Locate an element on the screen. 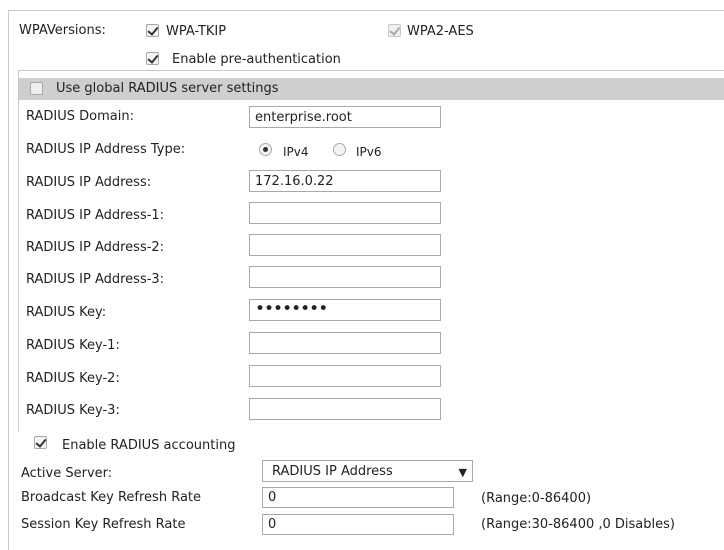 The height and width of the screenshot is (550, 724). ipv6-radio is located at coordinates (339, 149).